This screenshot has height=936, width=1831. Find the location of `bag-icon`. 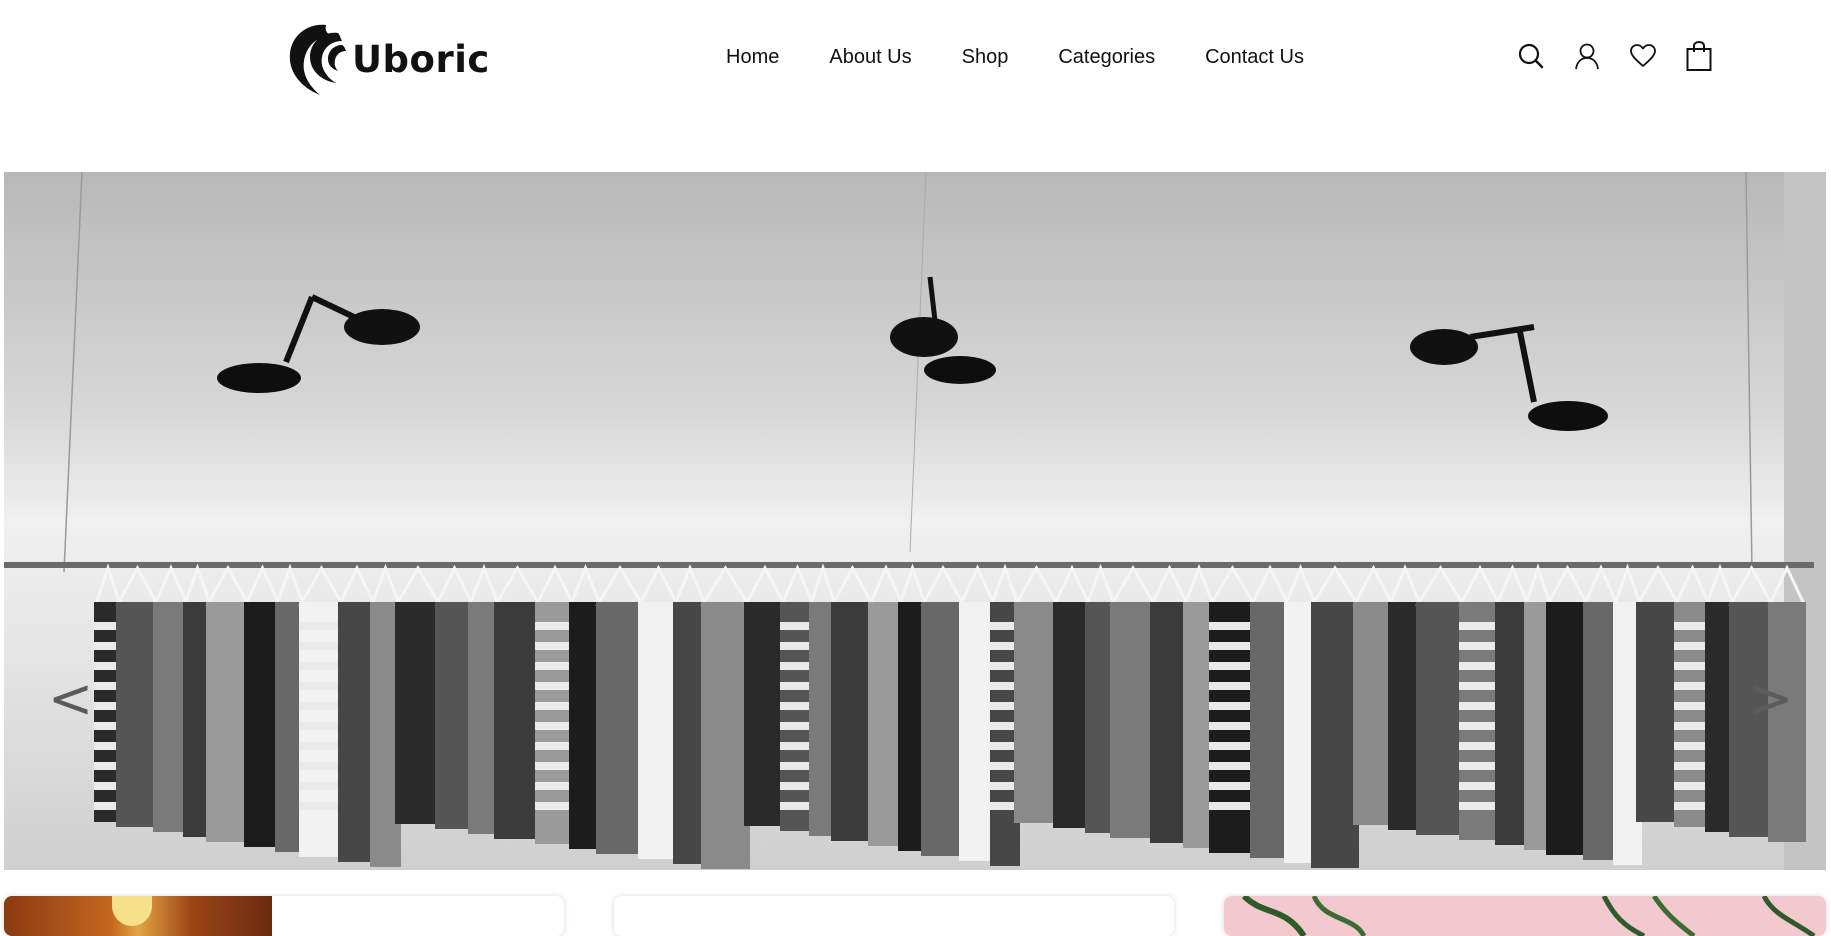

bag-icon is located at coordinates (1699, 56).